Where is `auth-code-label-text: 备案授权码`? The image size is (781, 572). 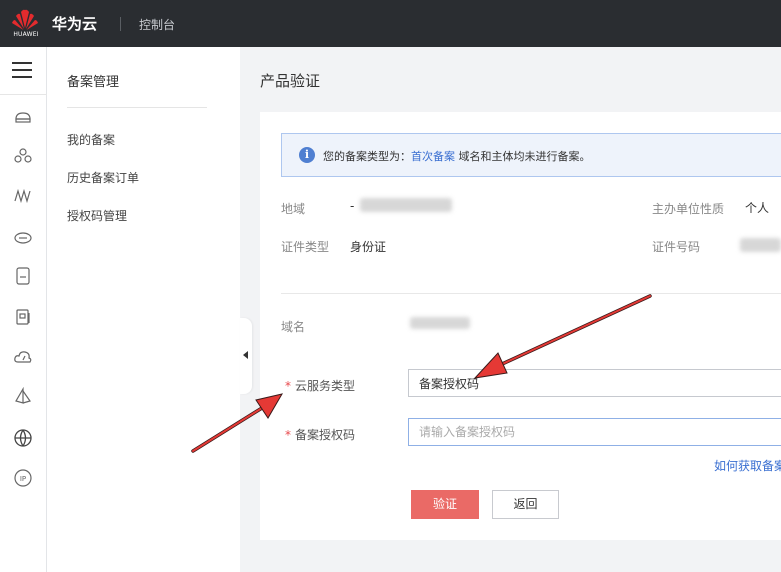
auth-code-label-text: 备案授权码 is located at coordinates (325, 435).